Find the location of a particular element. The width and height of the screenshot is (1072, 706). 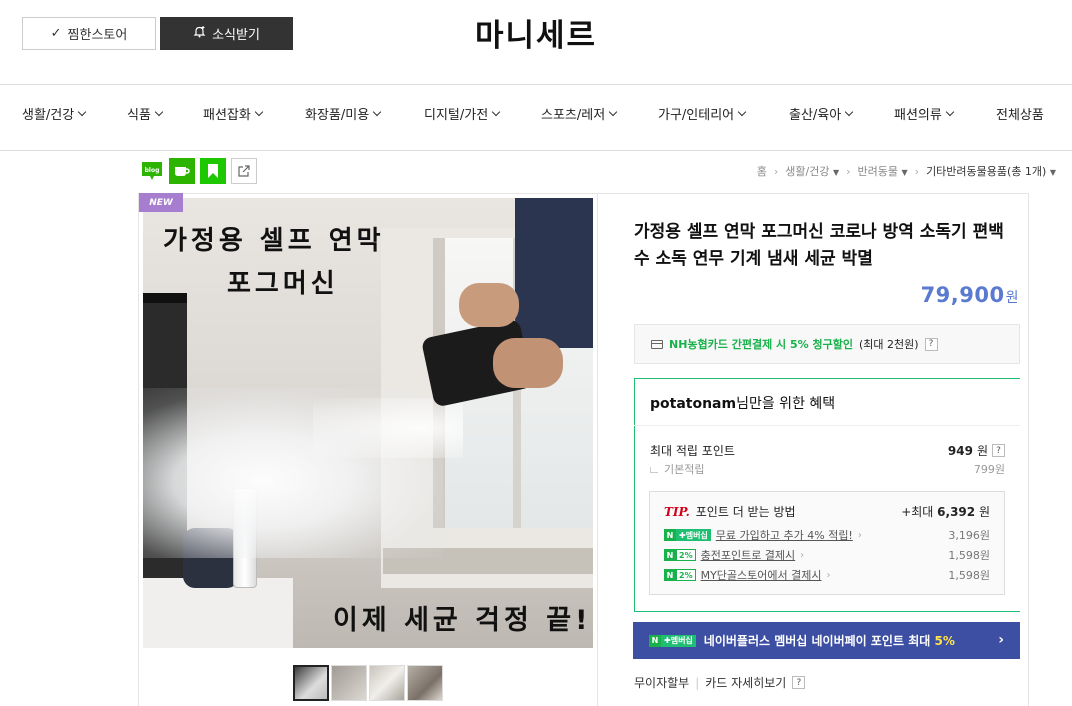

scene-hand-lower is located at coordinates (528, 363).